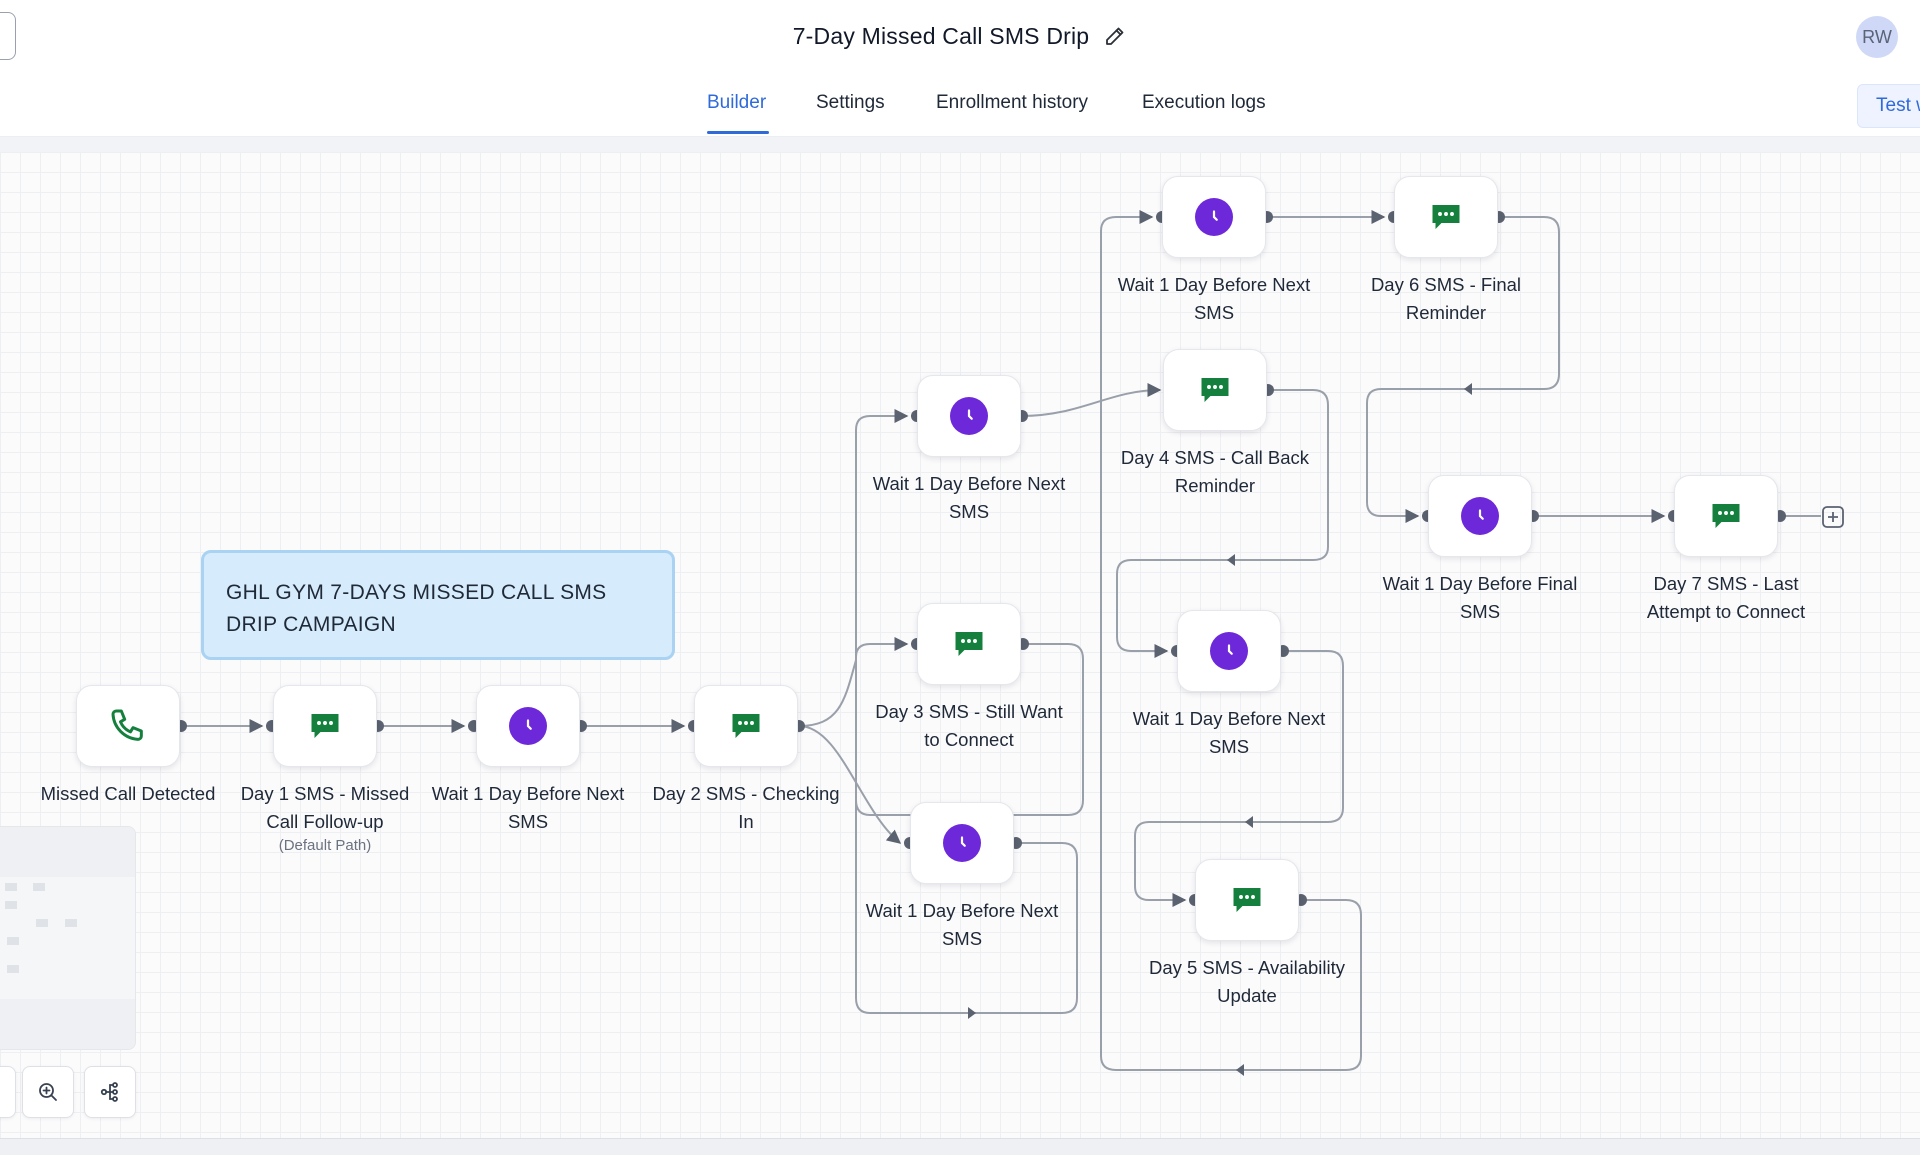 The image size is (1920, 1155). Describe the element at coordinates (1229, 718) in the screenshot. I see `node-label-wait3-line1: Wait 1 Day Before Next` at that location.